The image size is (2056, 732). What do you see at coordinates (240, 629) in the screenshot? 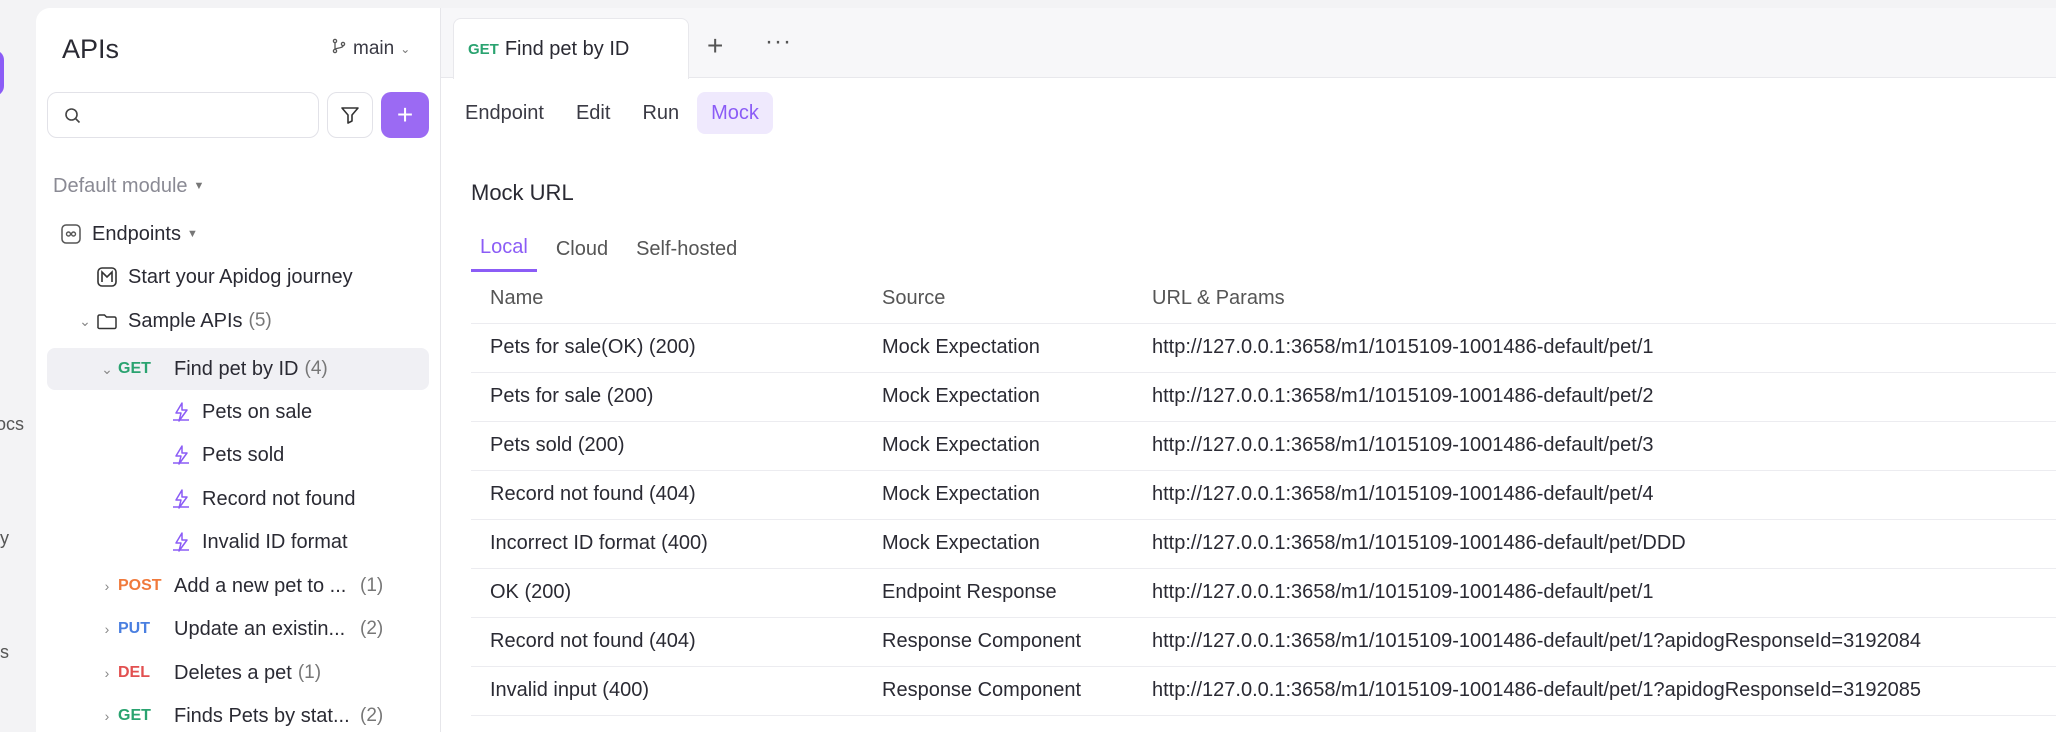
I see `tree-item-endpoint: › PUT Update an existin... (2)` at bounding box center [240, 629].